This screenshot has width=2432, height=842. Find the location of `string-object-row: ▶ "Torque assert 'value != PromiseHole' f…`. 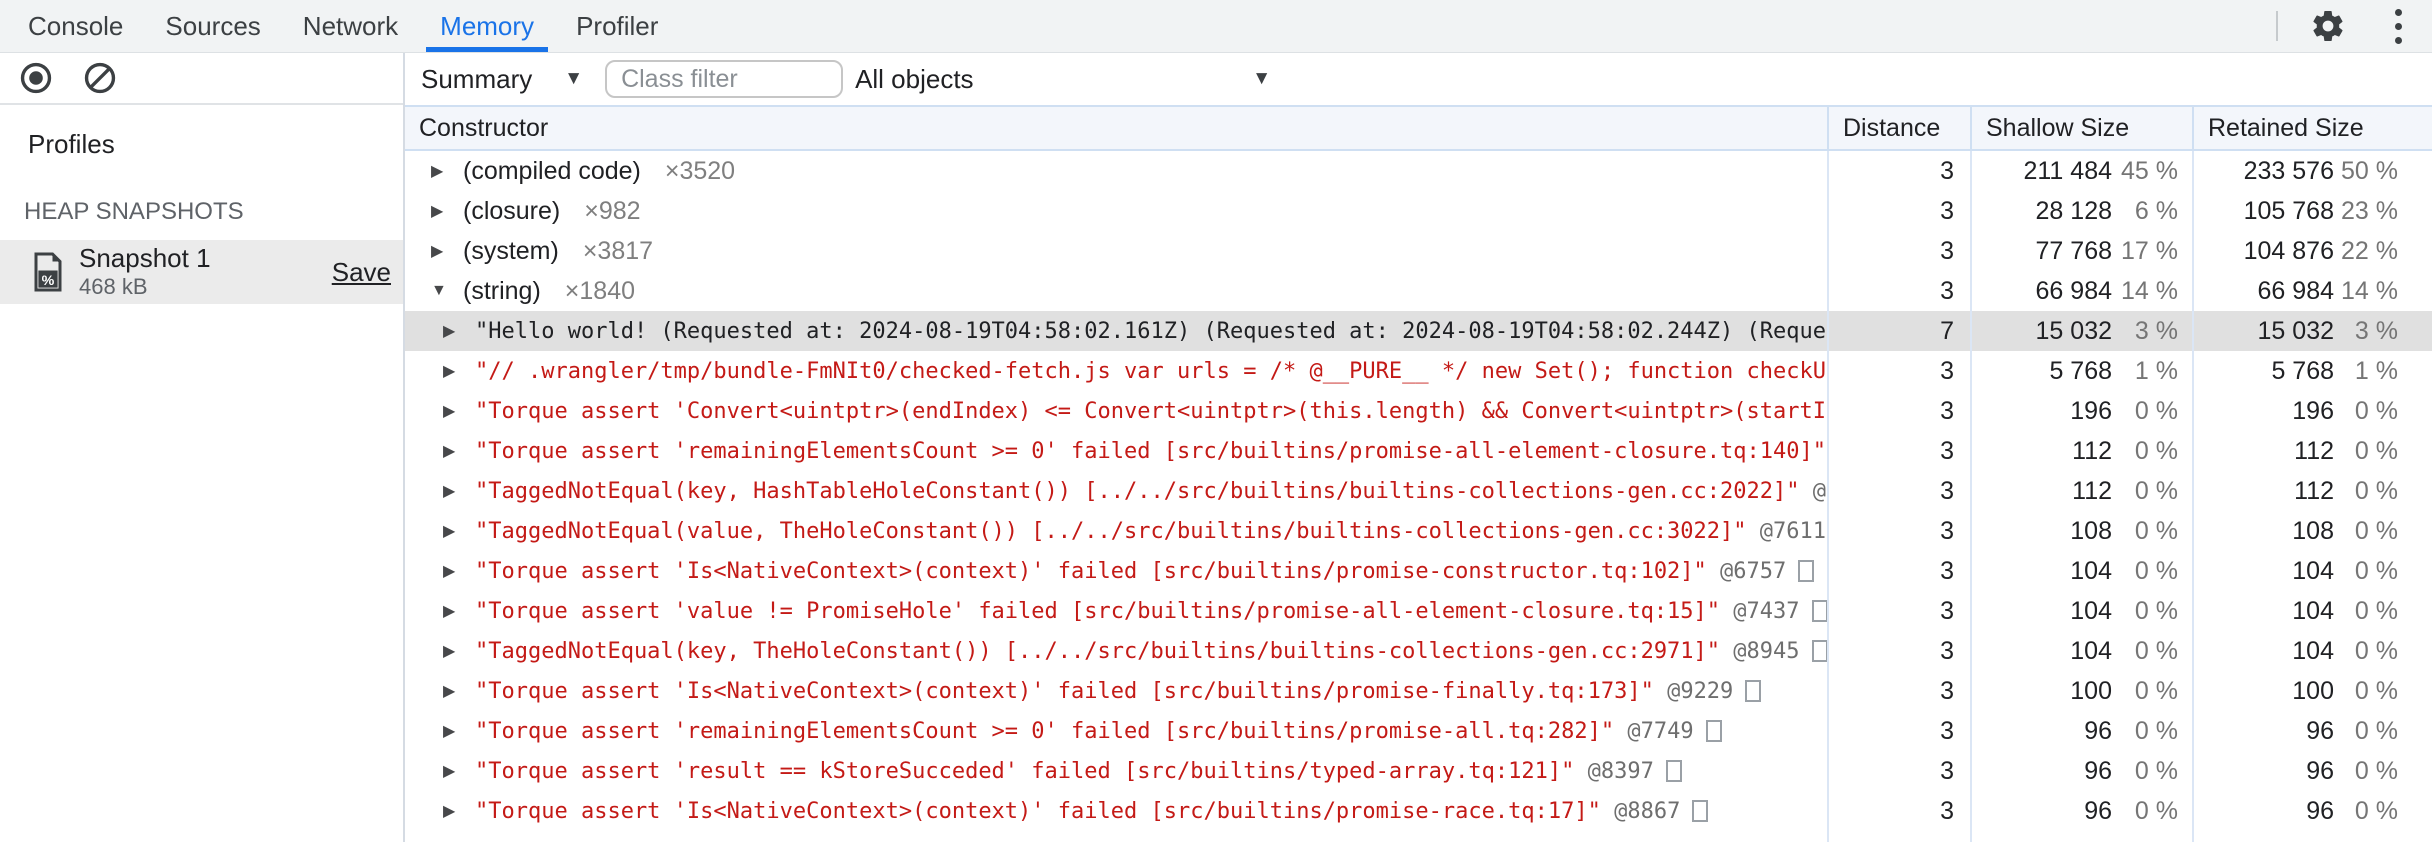

string-object-row: ▶ "Torque assert 'value != PromiseHole' f… is located at coordinates (1418, 611).